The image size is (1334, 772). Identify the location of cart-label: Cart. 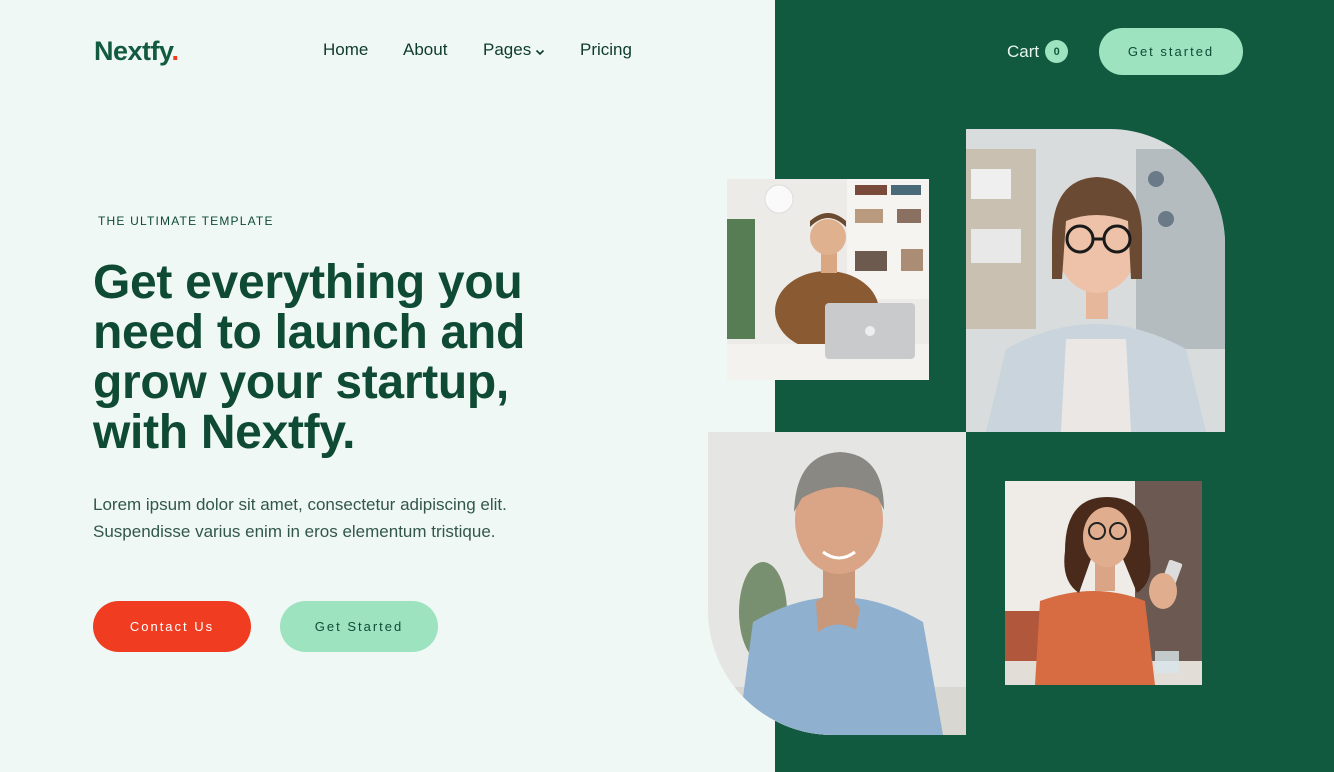
(1023, 51).